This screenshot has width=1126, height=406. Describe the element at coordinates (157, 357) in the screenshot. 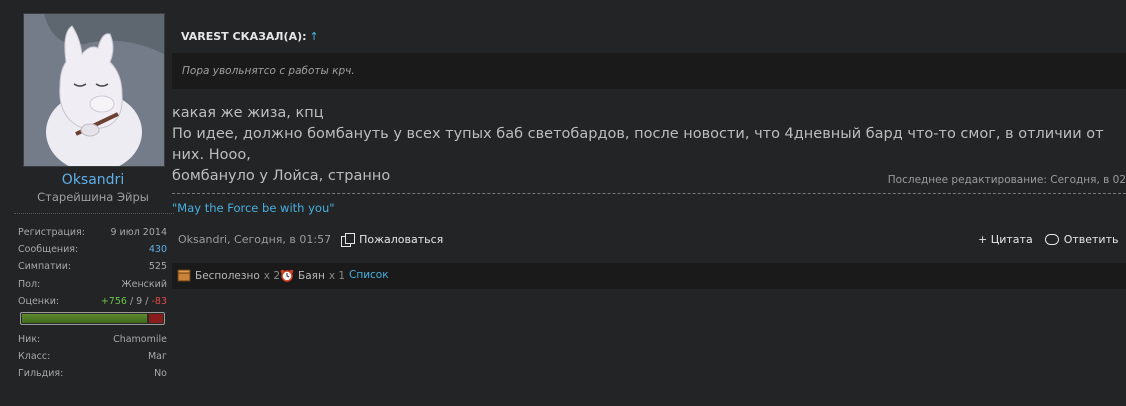

I see `stat-value: Маг` at that location.